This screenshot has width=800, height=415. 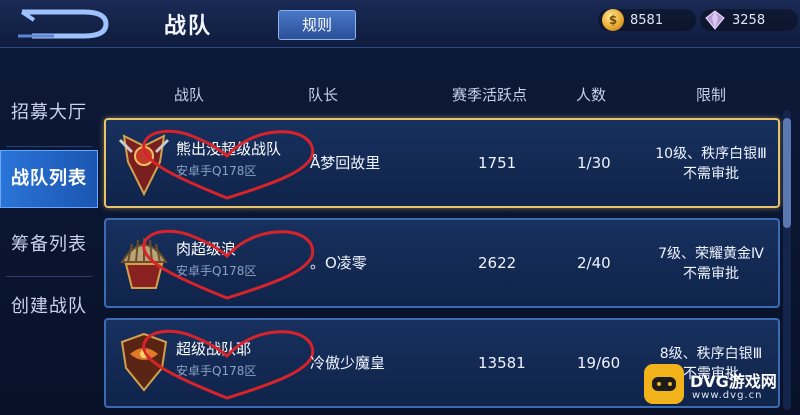 I want to click on gem-counter: 3258, so click(x=749, y=20).